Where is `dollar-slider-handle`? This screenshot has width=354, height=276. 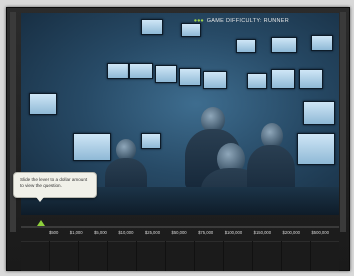
dollar-slider-handle is located at coordinates (41, 223).